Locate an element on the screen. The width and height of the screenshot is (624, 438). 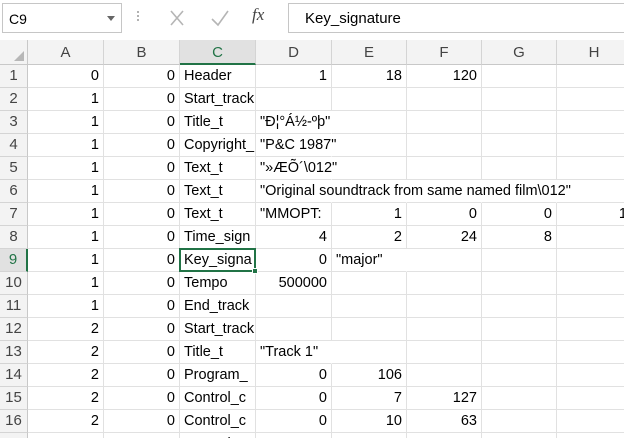
cell-h3 is located at coordinates (590, 122).